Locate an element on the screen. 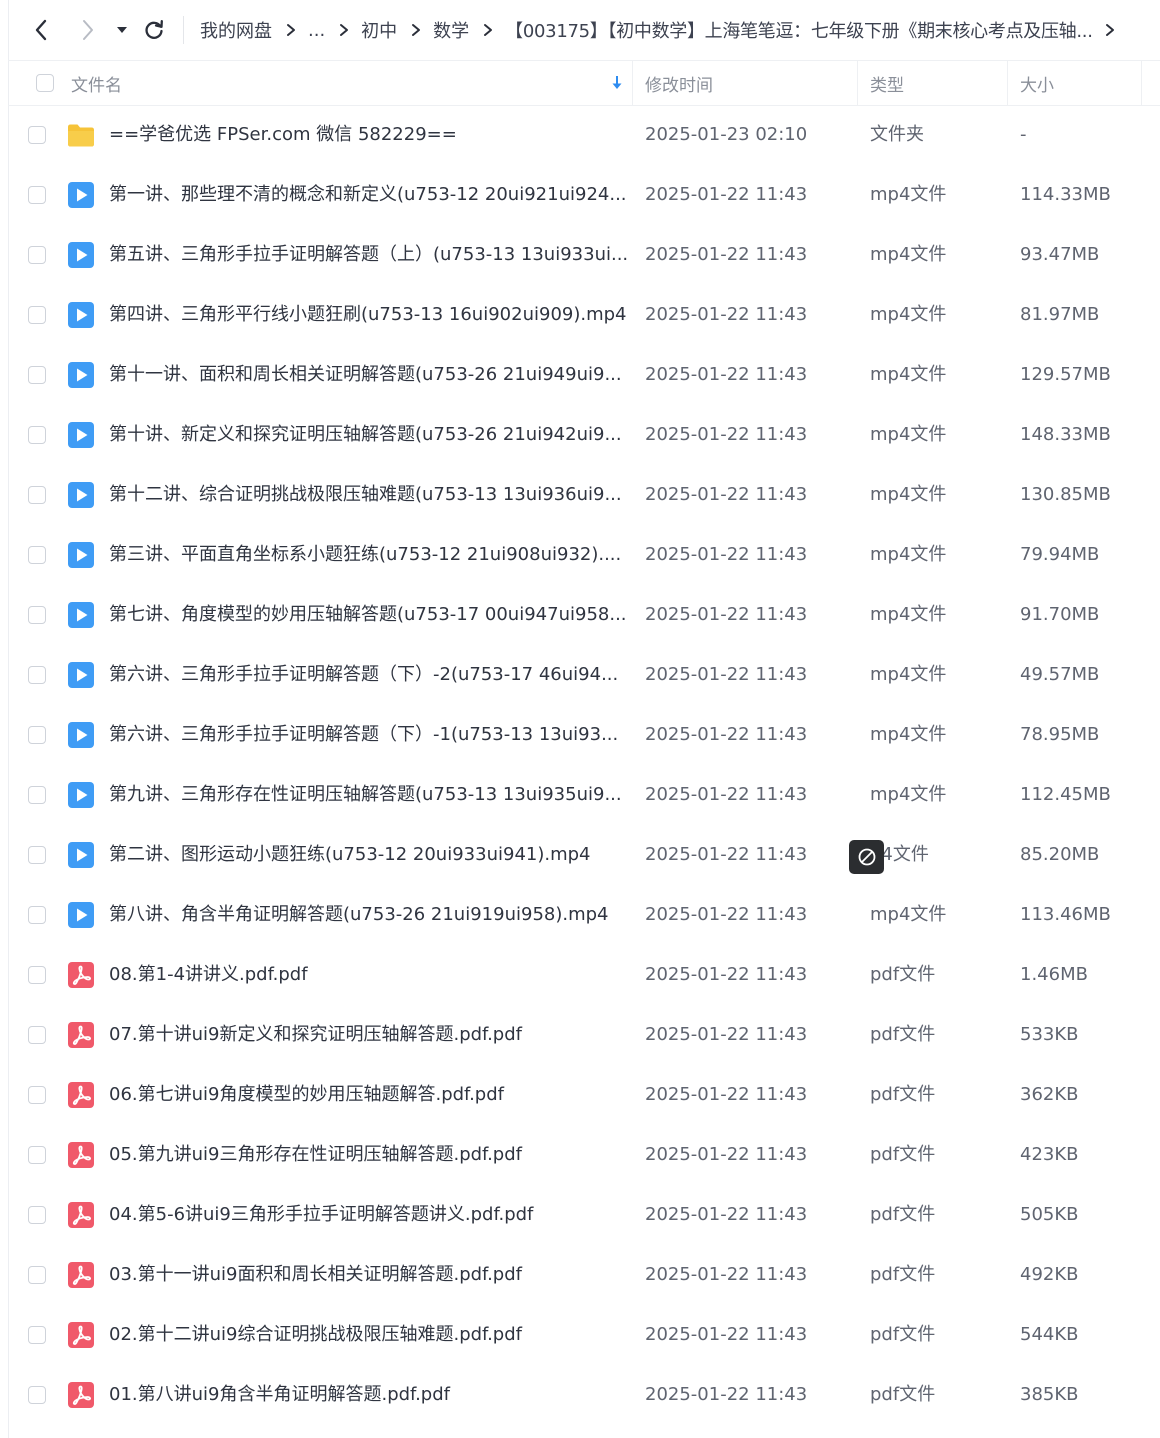  history-dropdown-button is located at coordinates (122, 30).